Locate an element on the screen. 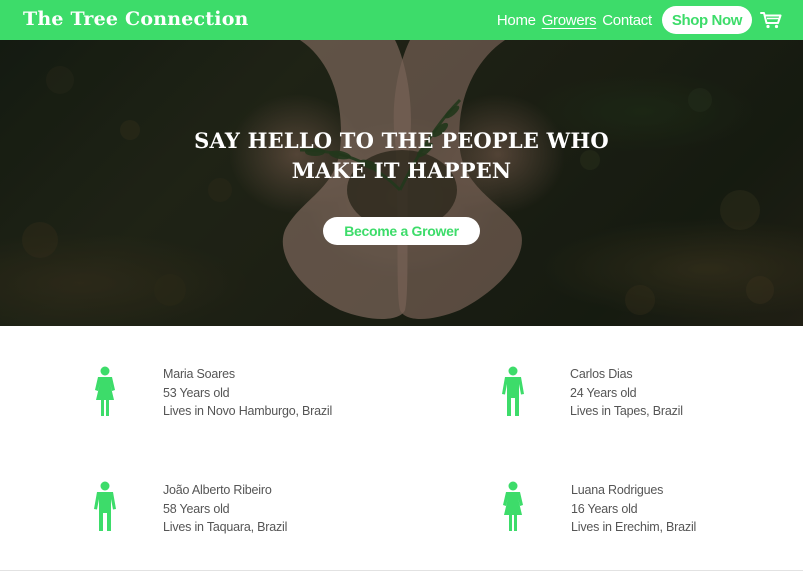 The width and height of the screenshot is (803, 573). brand-logo-text: The Tree Connection is located at coordinates (136, 19).